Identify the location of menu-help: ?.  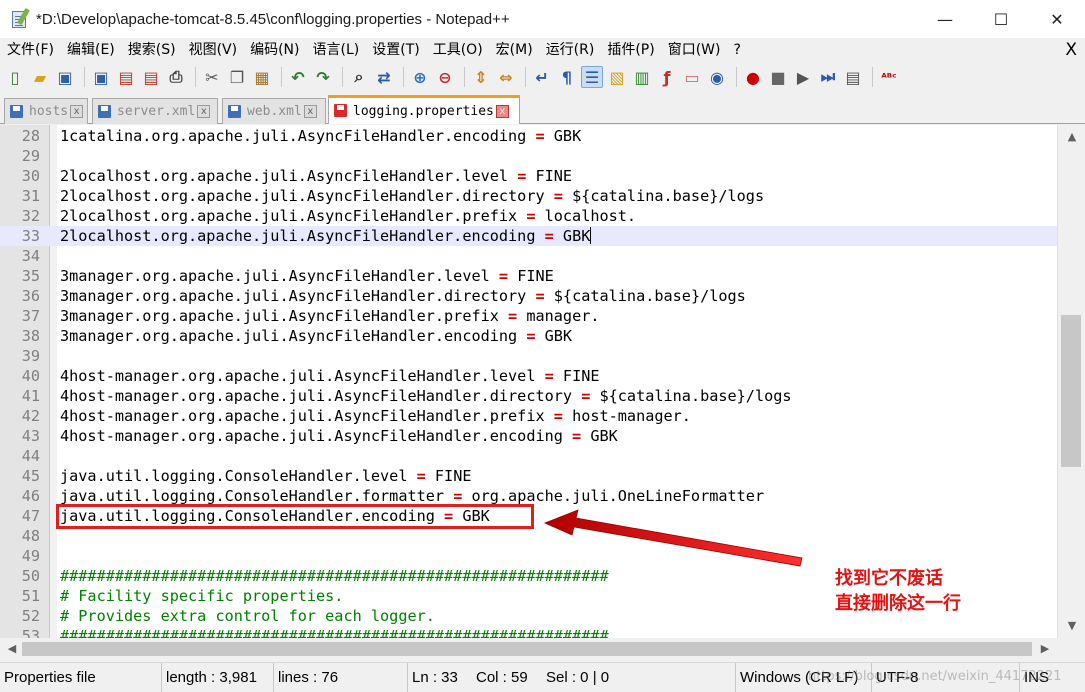
(737, 50).